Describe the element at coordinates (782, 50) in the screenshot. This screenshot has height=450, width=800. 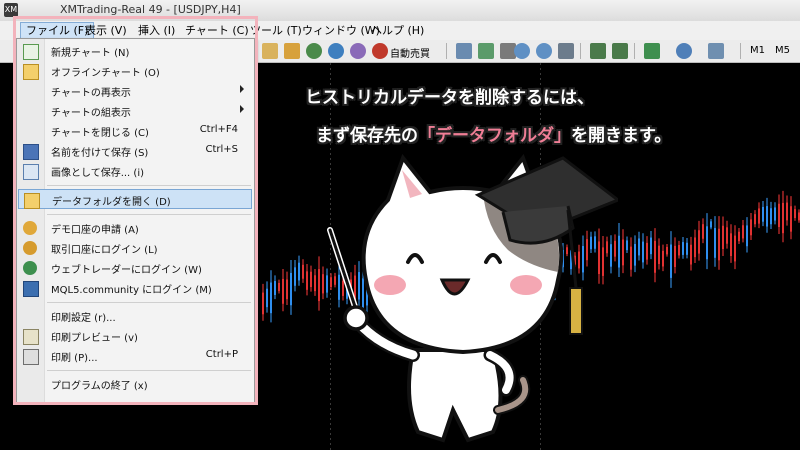
I see `timeframe-m5: M5` at that location.